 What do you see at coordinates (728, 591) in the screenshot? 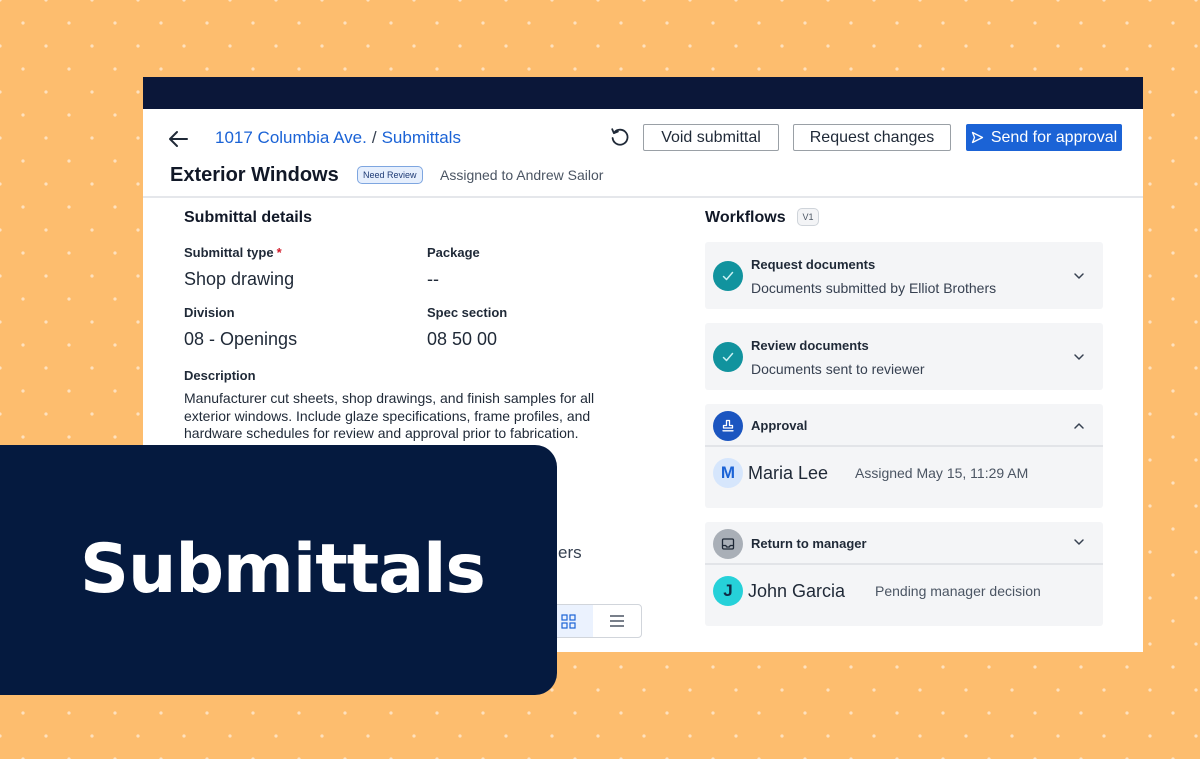
I see `avatar: J` at bounding box center [728, 591].